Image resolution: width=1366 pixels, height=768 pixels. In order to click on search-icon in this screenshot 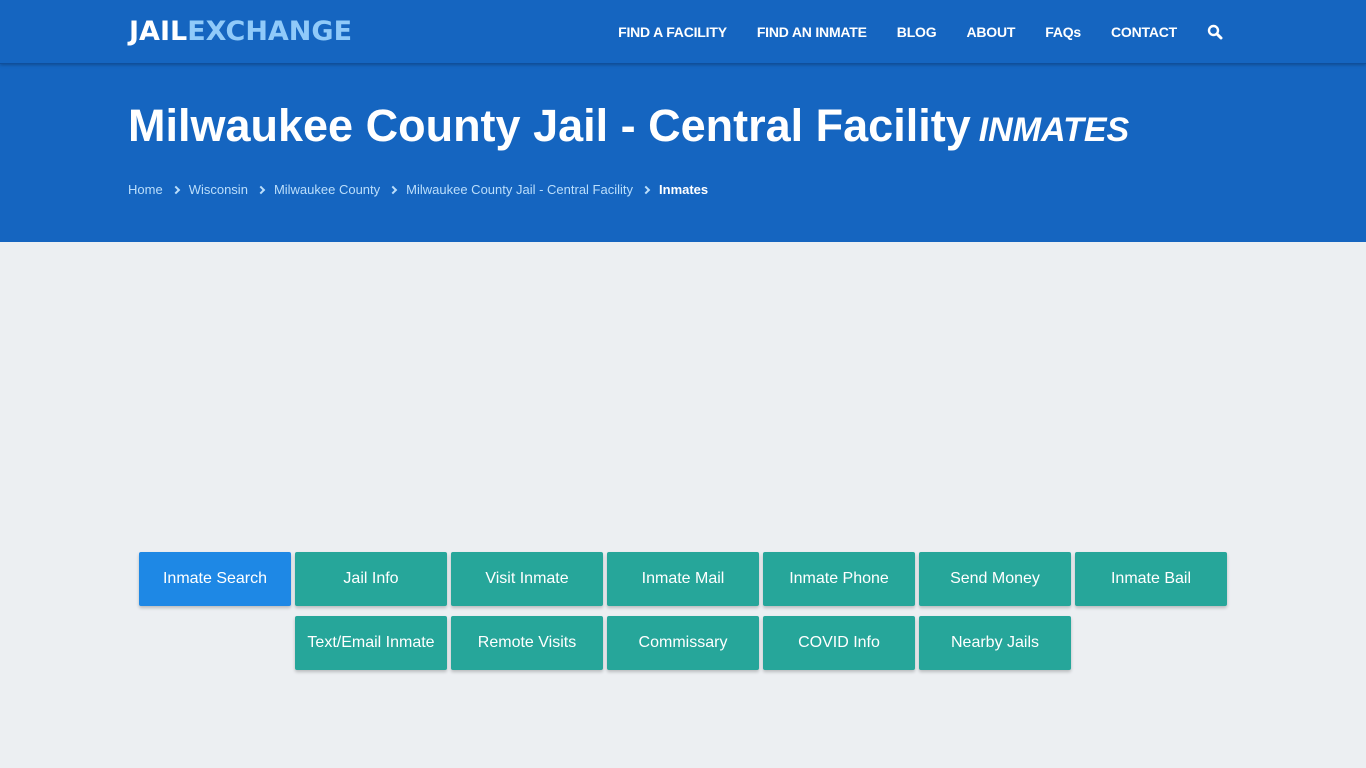, I will do `click(1215, 32)`.